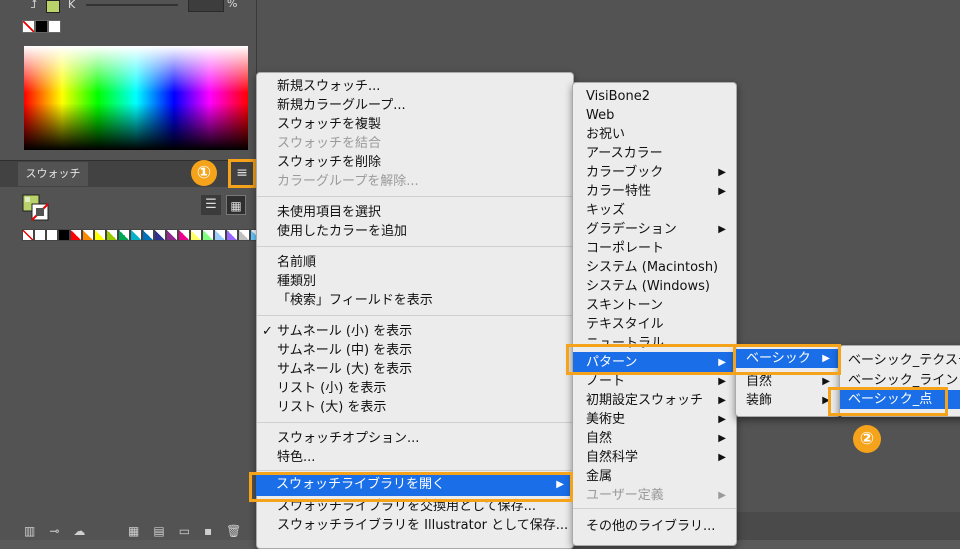  What do you see at coordinates (415, 262) in the screenshot?
I see `menu_main-item: 名前順` at bounding box center [415, 262].